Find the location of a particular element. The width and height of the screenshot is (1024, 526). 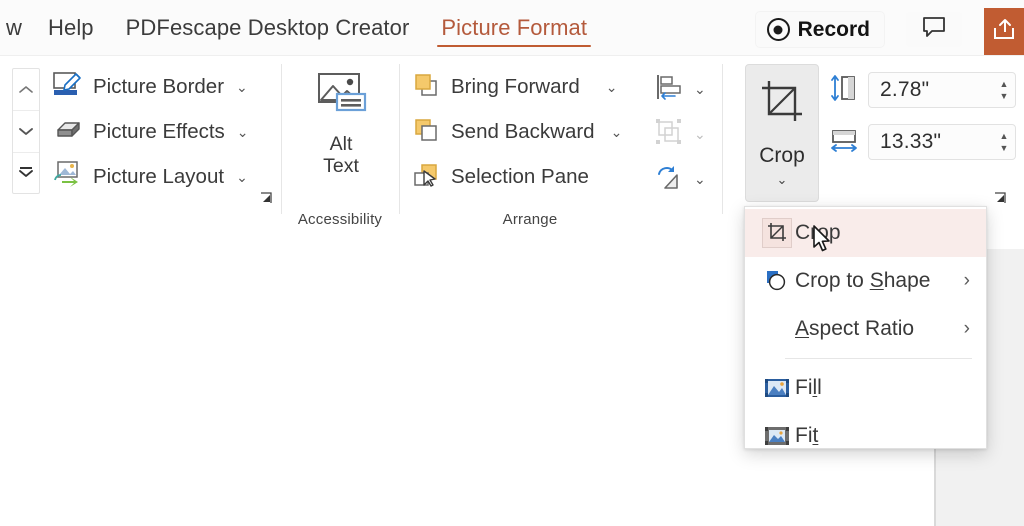

picture-layout-button: Picture Layout ⌄ is located at coordinates (150, 177).